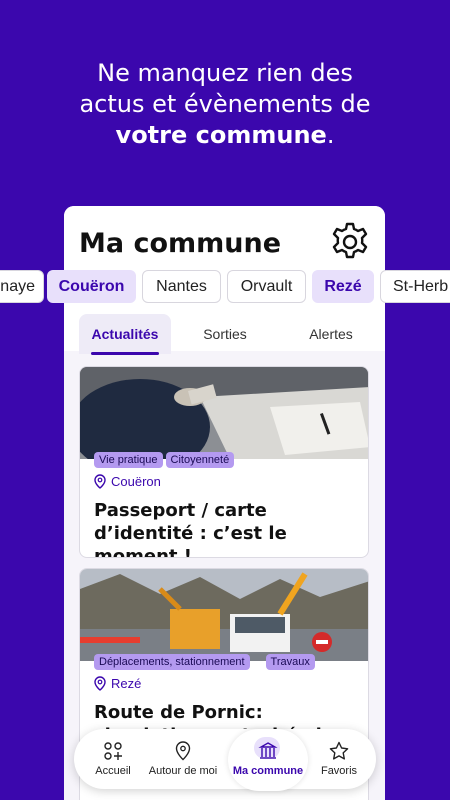  What do you see at coordinates (331, 334) in the screenshot?
I see `tab-alertes: Alertes` at bounding box center [331, 334].